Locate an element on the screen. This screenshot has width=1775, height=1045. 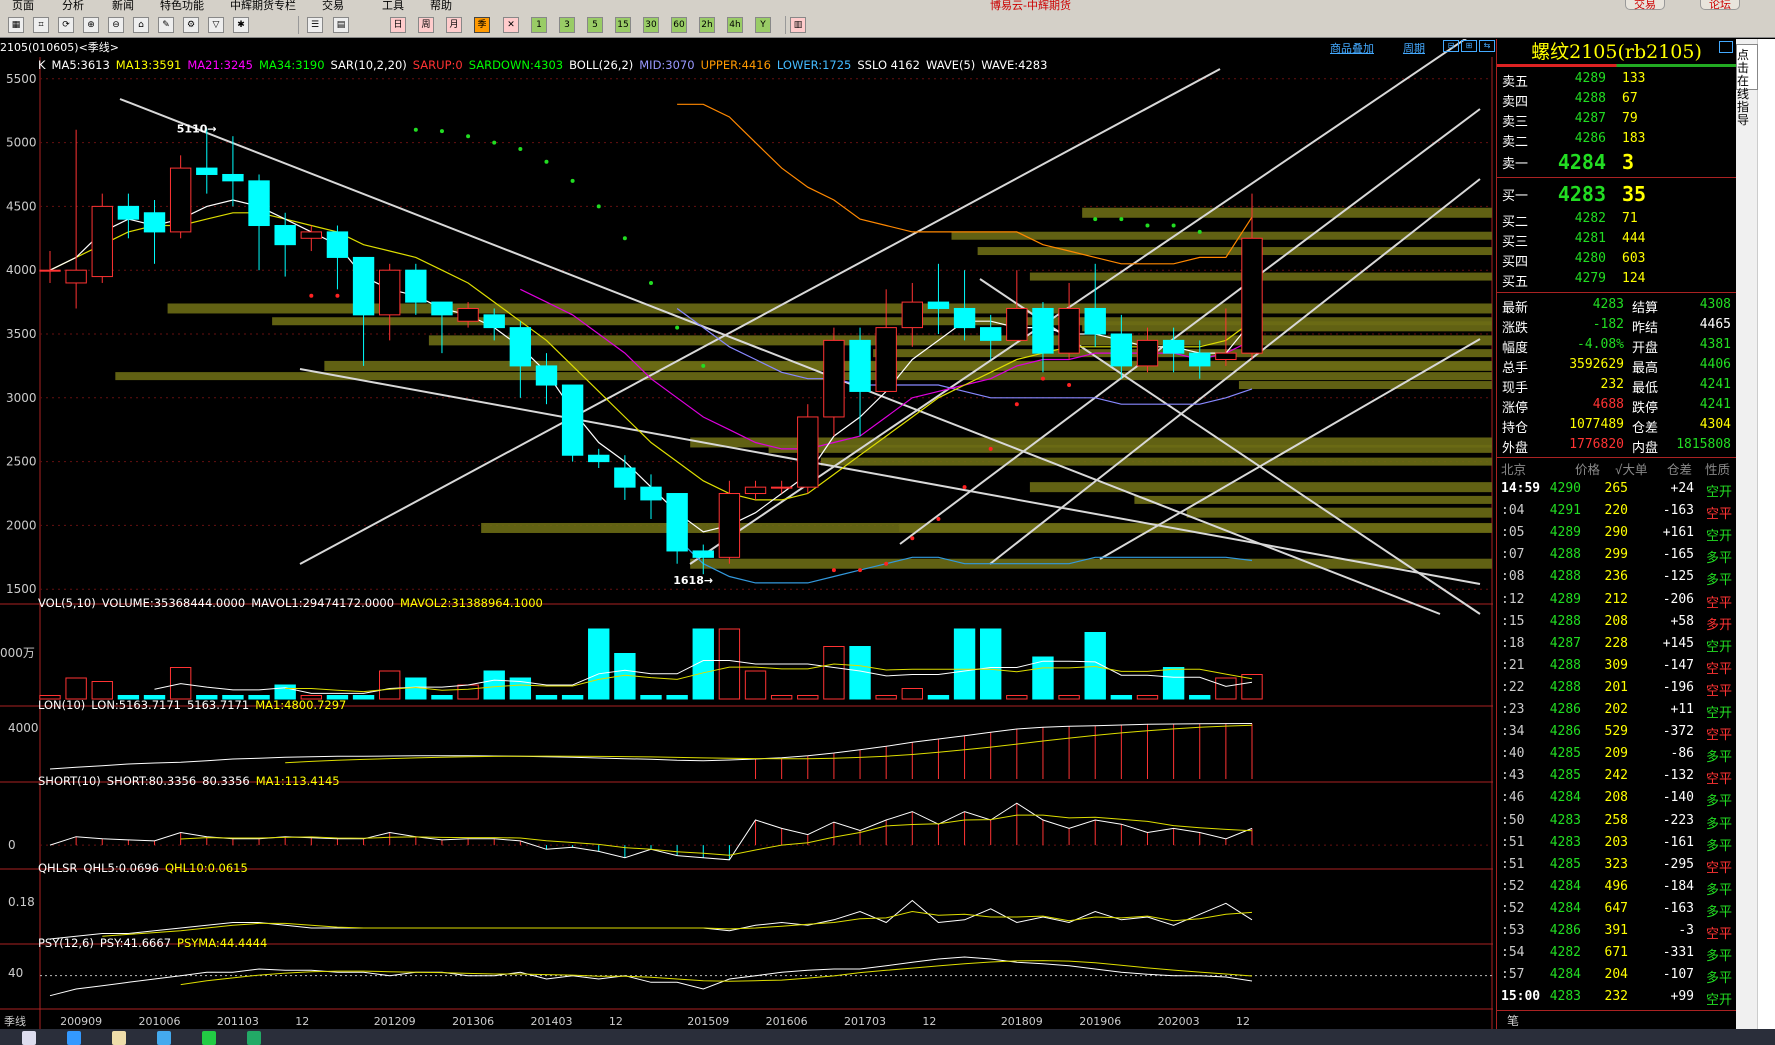
tick-row: :21 4288 309 -147 空平 is located at coordinates (1616, 669).